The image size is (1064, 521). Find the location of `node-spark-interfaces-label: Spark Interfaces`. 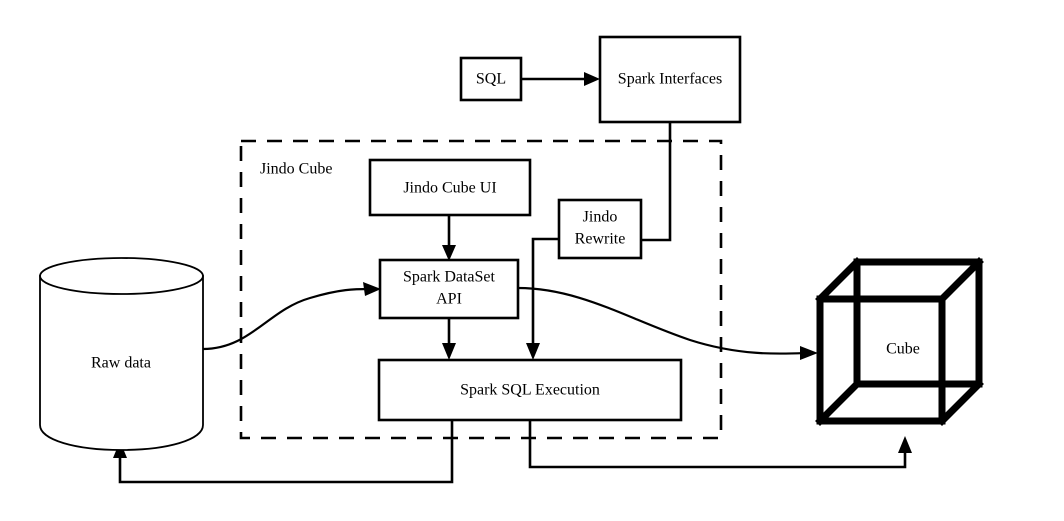

node-spark-interfaces-label: Spark Interfaces is located at coordinates (670, 79).